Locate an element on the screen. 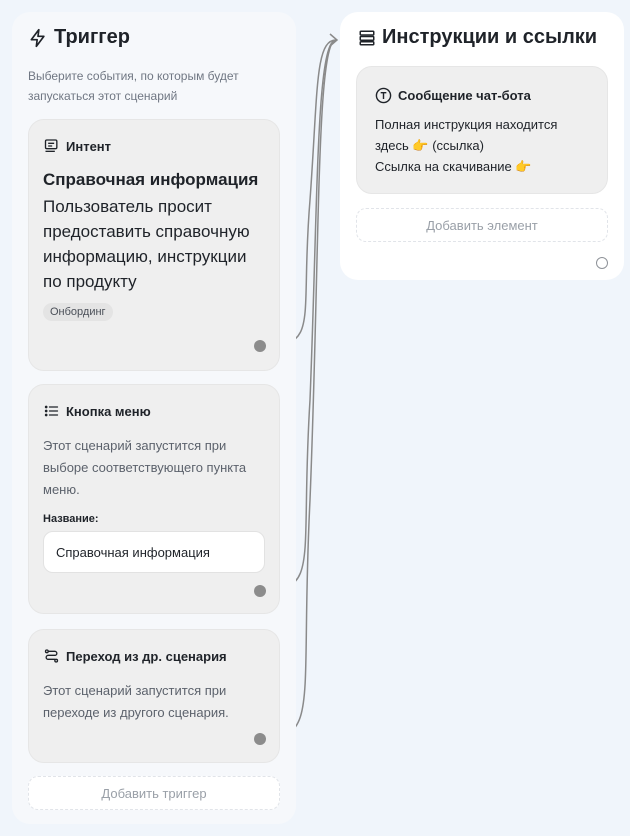 Image resolution: width=630 pixels, height=836 pixels. instructions-output-port is located at coordinates (602, 263).